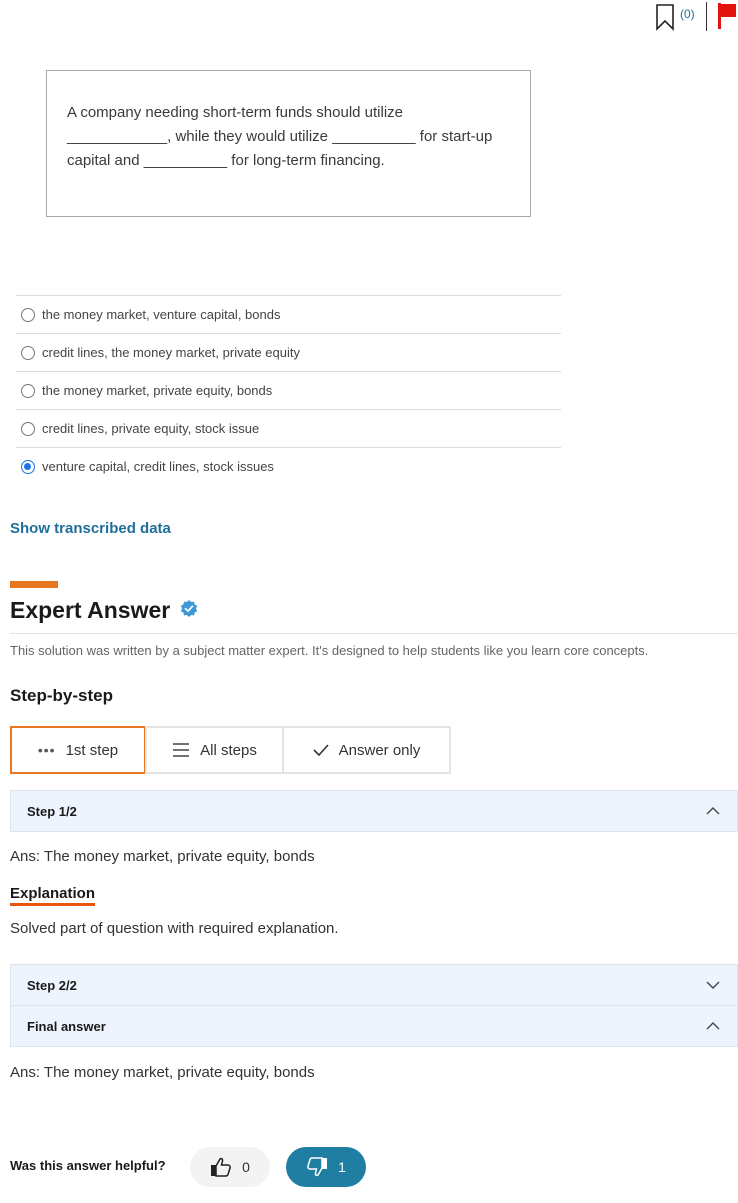 The width and height of the screenshot is (738, 1203). I want to click on option-item: the money market, venture capital, bonds, so click(288, 314).